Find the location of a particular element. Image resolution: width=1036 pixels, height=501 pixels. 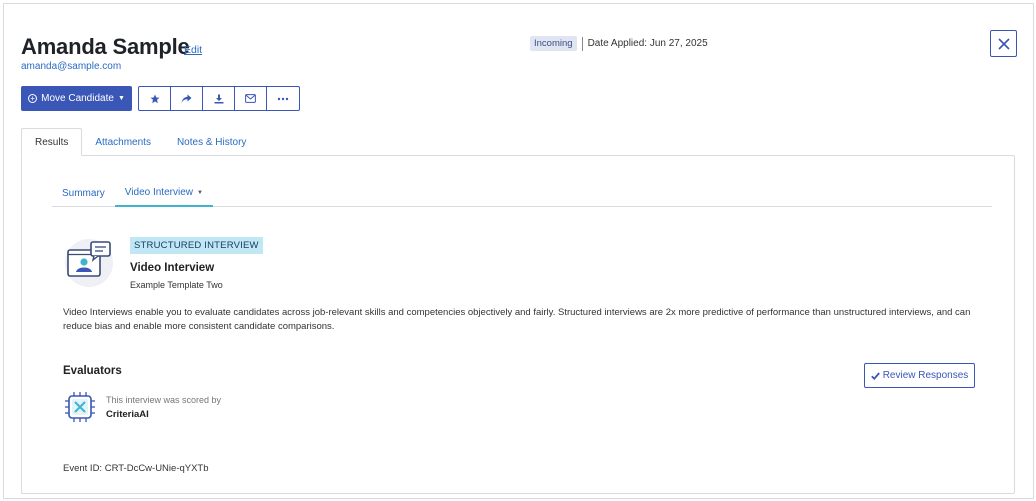

action-toolbar is located at coordinates (219, 98).